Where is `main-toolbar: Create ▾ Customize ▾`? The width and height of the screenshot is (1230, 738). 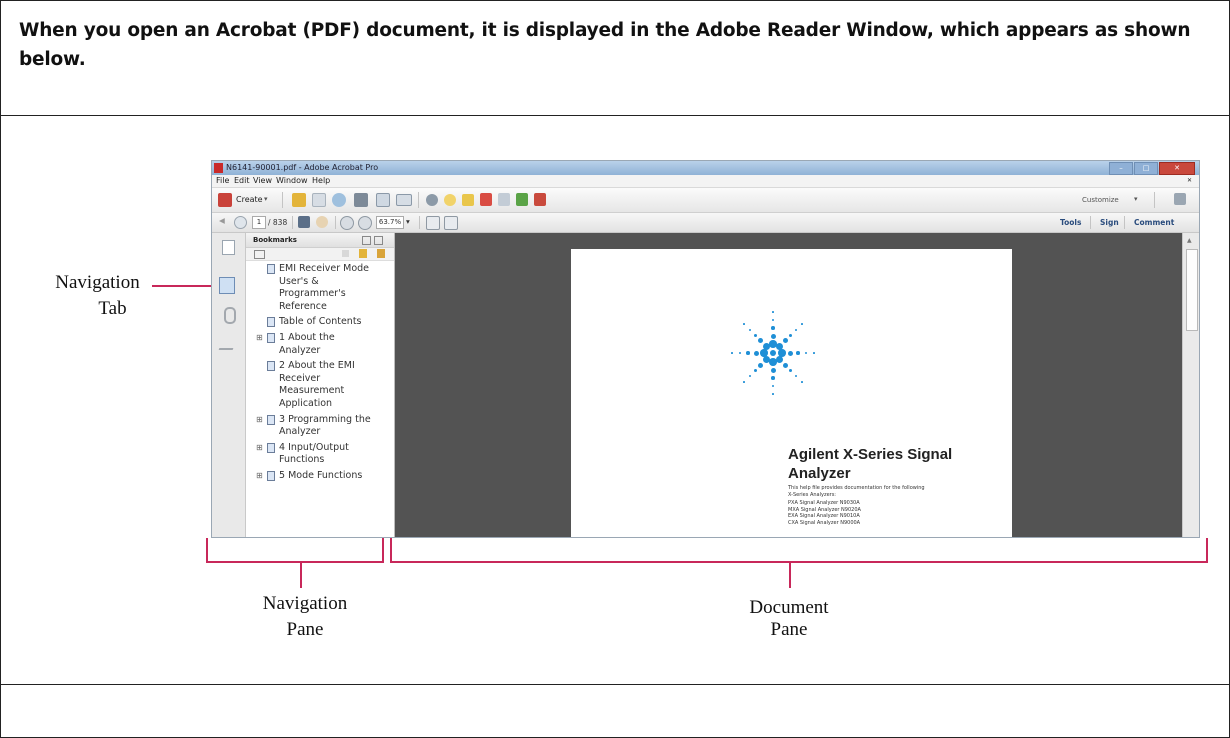 main-toolbar: Create ▾ Customize ▾ is located at coordinates (705, 200).